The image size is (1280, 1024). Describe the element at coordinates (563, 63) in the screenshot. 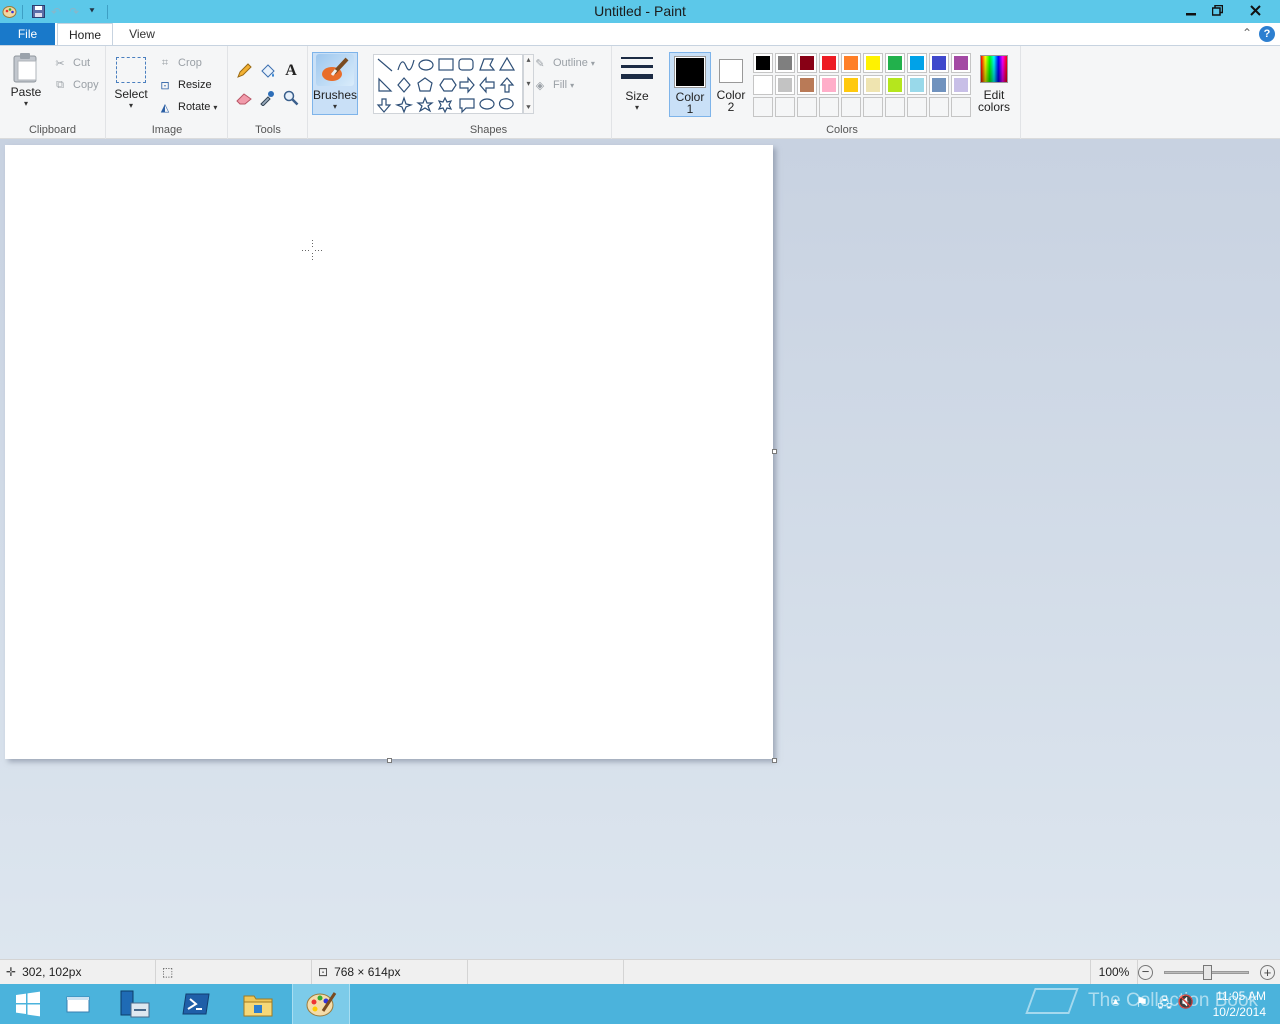

I see `outline-button: ✎ Outline ▾` at that location.